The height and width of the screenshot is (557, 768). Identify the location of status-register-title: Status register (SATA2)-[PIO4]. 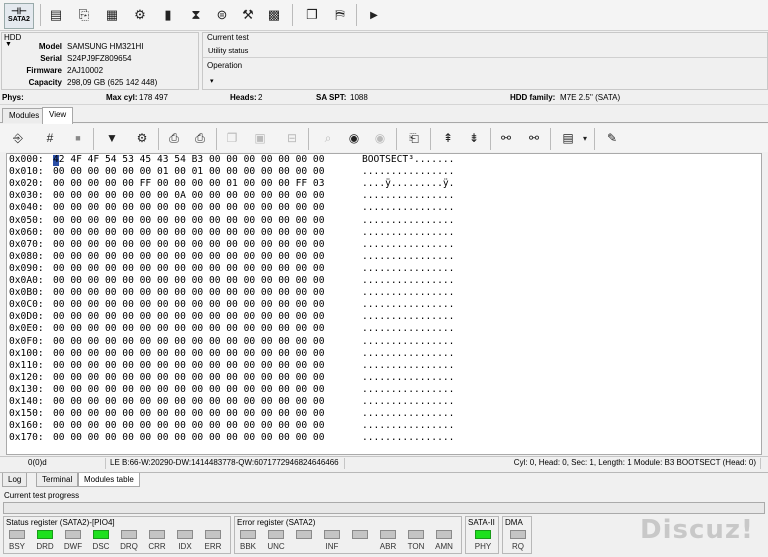
(60, 522).